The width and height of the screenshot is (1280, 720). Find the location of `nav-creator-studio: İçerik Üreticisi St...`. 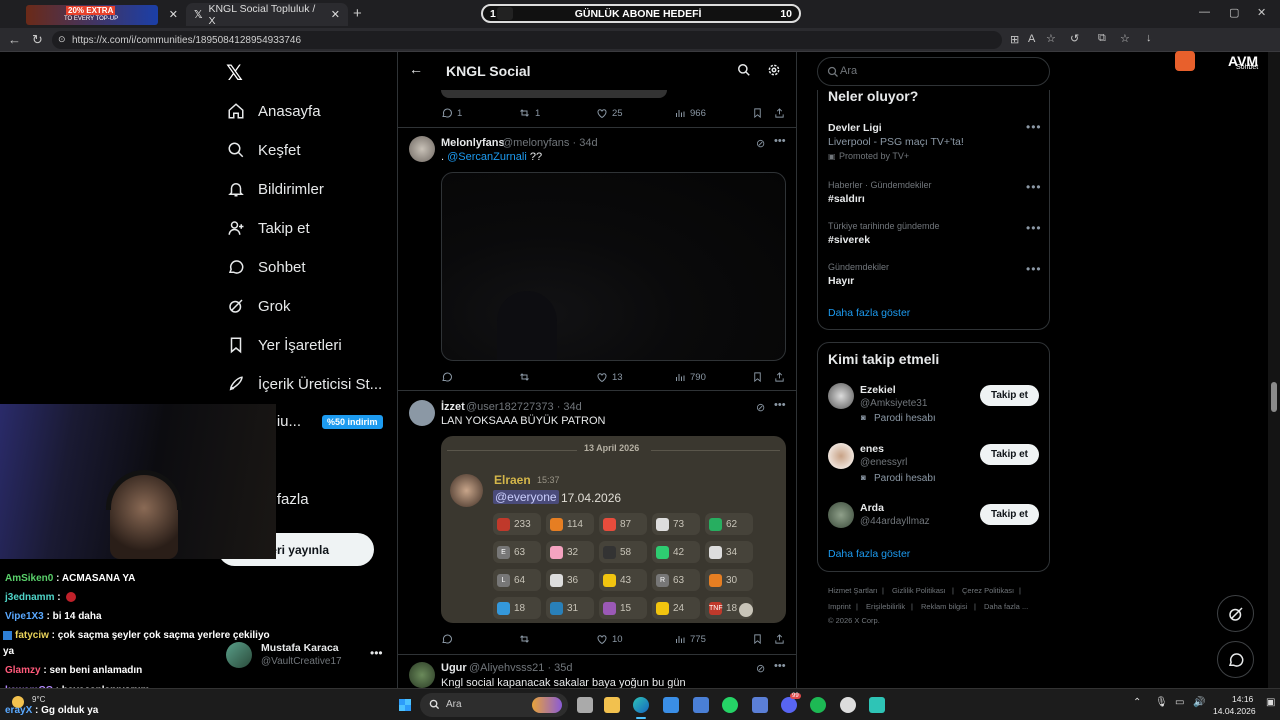

nav-creator-studio: İçerik Üreticisi St... is located at coordinates (304, 384).